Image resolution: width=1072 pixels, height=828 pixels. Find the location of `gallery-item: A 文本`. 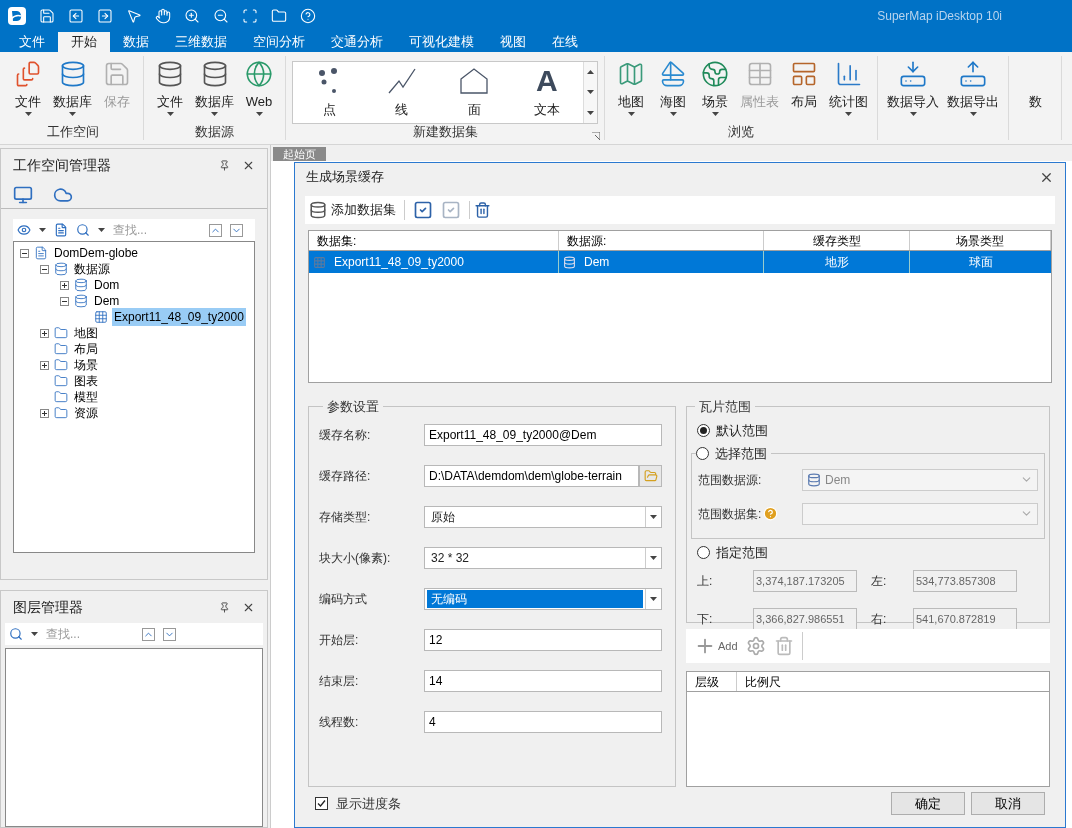

gallery-item: A 文本 is located at coordinates (546, 92).